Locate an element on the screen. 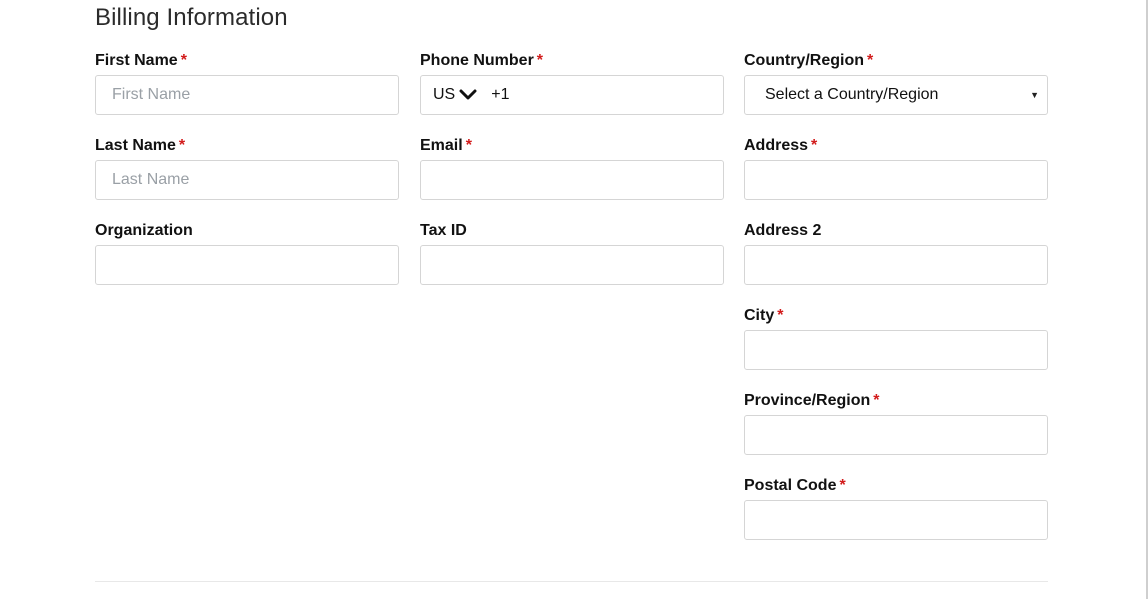 Image resolution: width=1148 pixels, height=599 pixels. phone-group: Phone Number * US +1 is located at coordinates (572, 83).